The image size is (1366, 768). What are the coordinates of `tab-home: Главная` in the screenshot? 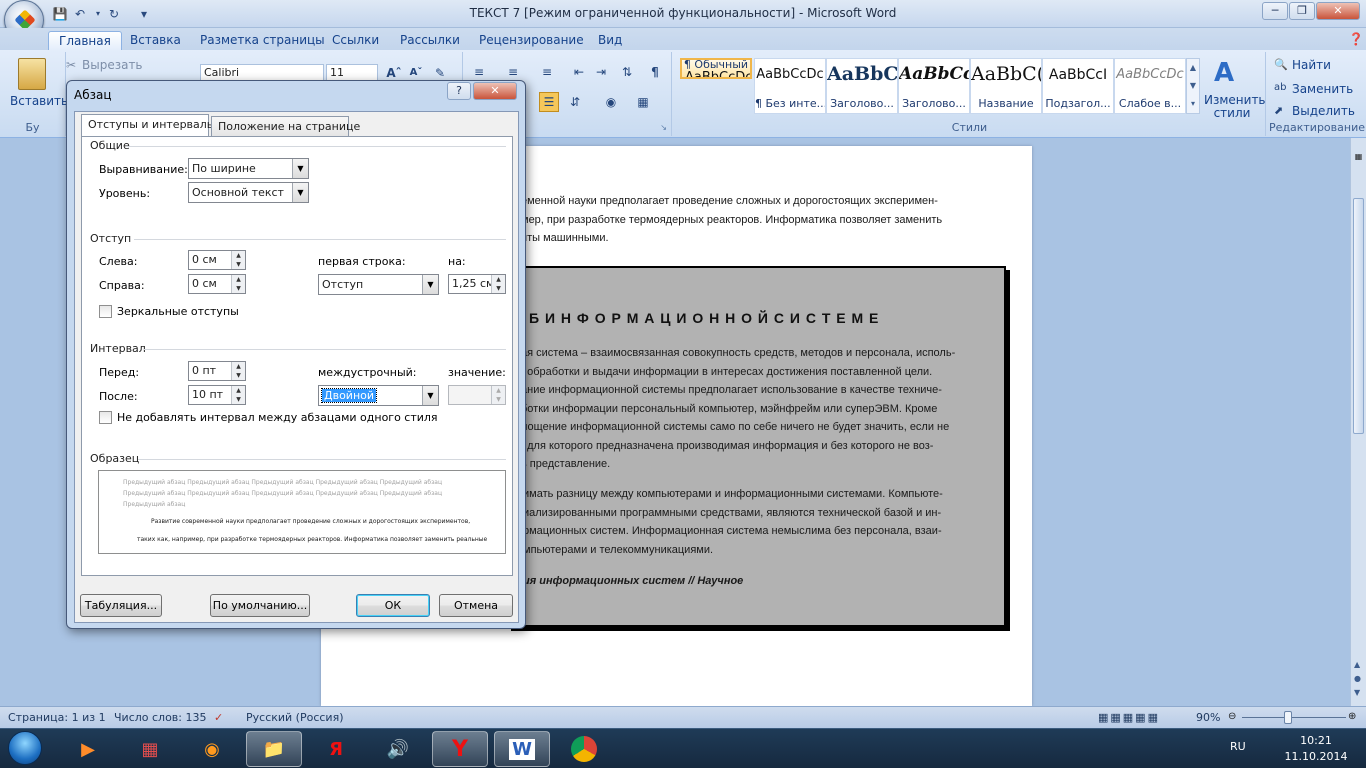 It's located at (85, 40).